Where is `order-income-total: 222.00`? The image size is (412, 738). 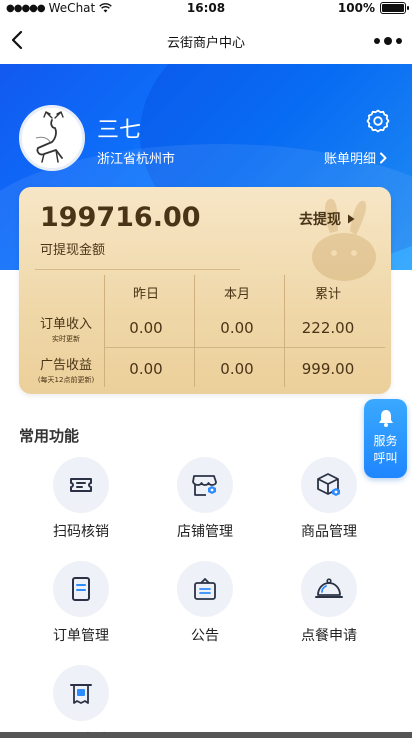
order-income-total: 222.00 is located at coordinates (328, 328).